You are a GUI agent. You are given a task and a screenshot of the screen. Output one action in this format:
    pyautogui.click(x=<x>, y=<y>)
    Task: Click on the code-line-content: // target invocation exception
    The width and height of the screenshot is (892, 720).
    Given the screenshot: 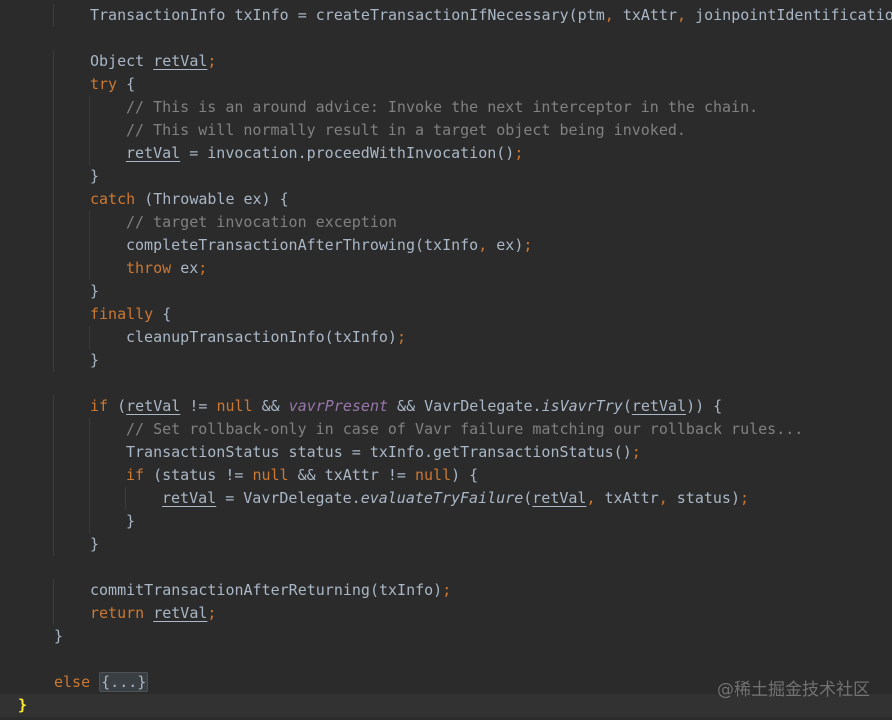 What is the action you would take?
    pyautogui.click(x=261, y=222)
    